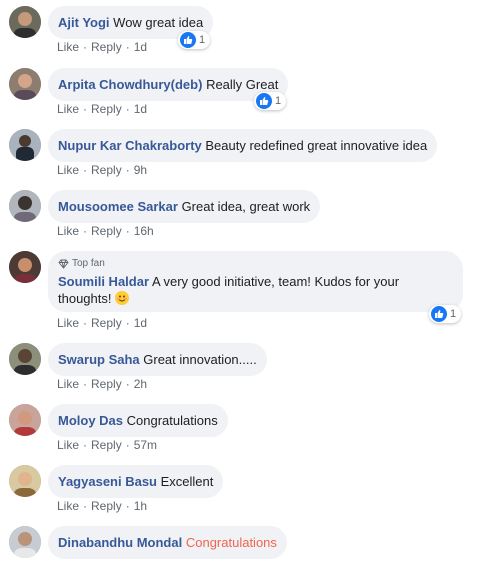  Describe the element at coordinates (118, 206) in the screenshot. I see `commenter-name: Mousoomee Sarkar` at that location.